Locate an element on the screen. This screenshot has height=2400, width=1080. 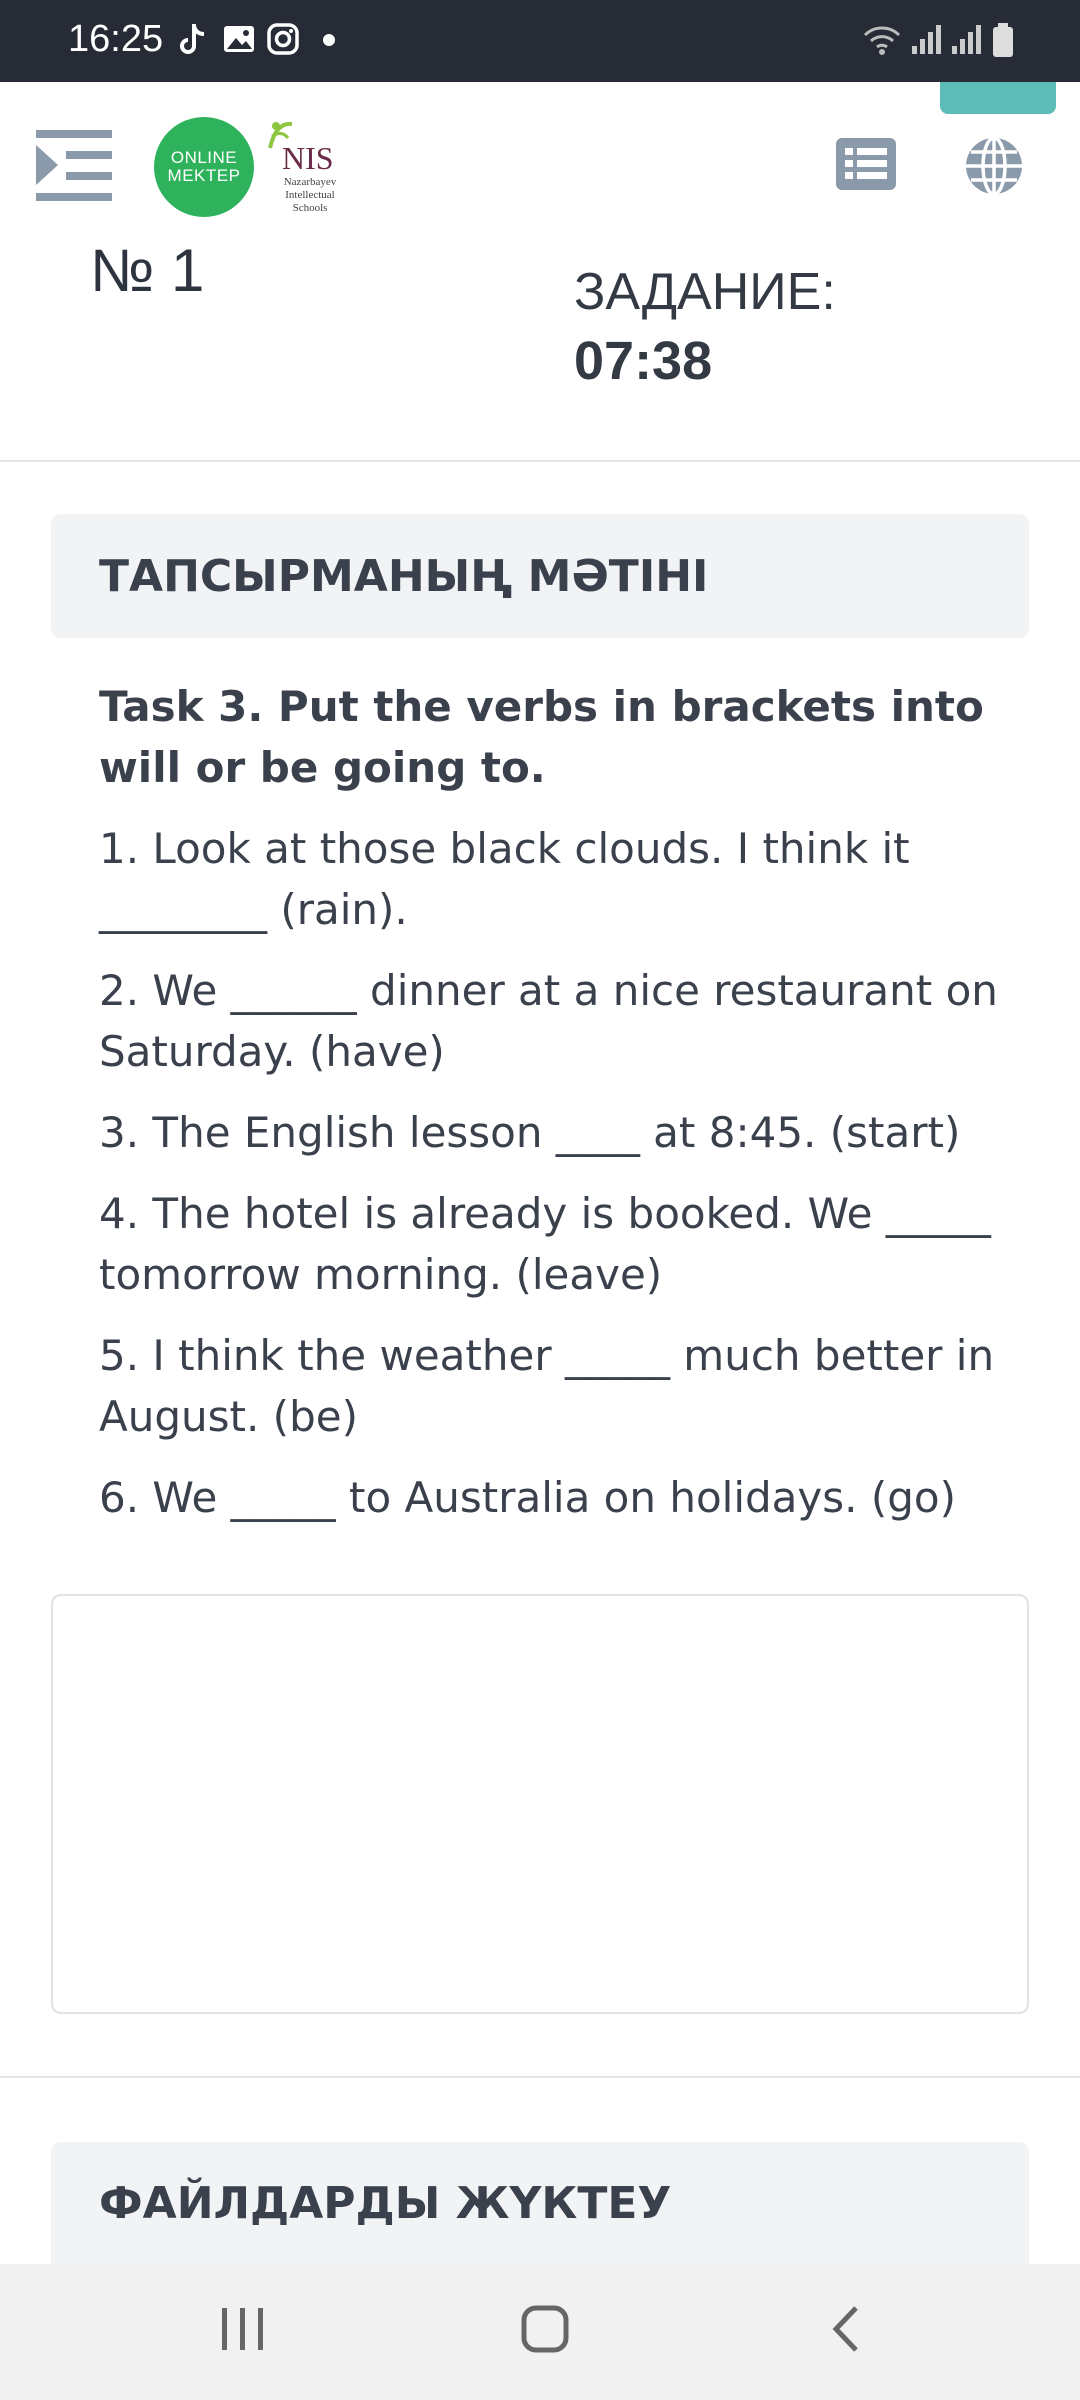
task-label: ЗАДАНИЕ: is located at coordinates (705, 292).